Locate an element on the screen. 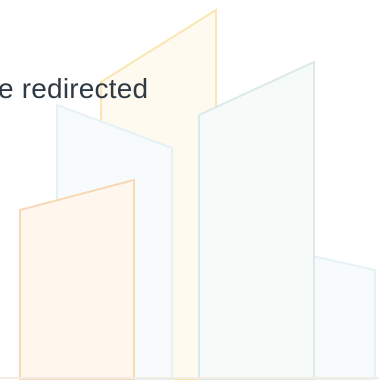 The width and height of the screenshot is (379, 380). redirect-message-text: e redirected is located at coordinates (74, 88).